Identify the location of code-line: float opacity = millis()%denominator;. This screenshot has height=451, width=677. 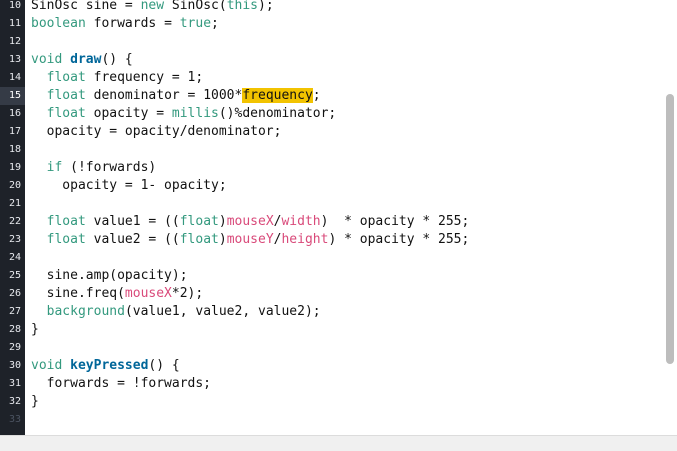
(191, 113).